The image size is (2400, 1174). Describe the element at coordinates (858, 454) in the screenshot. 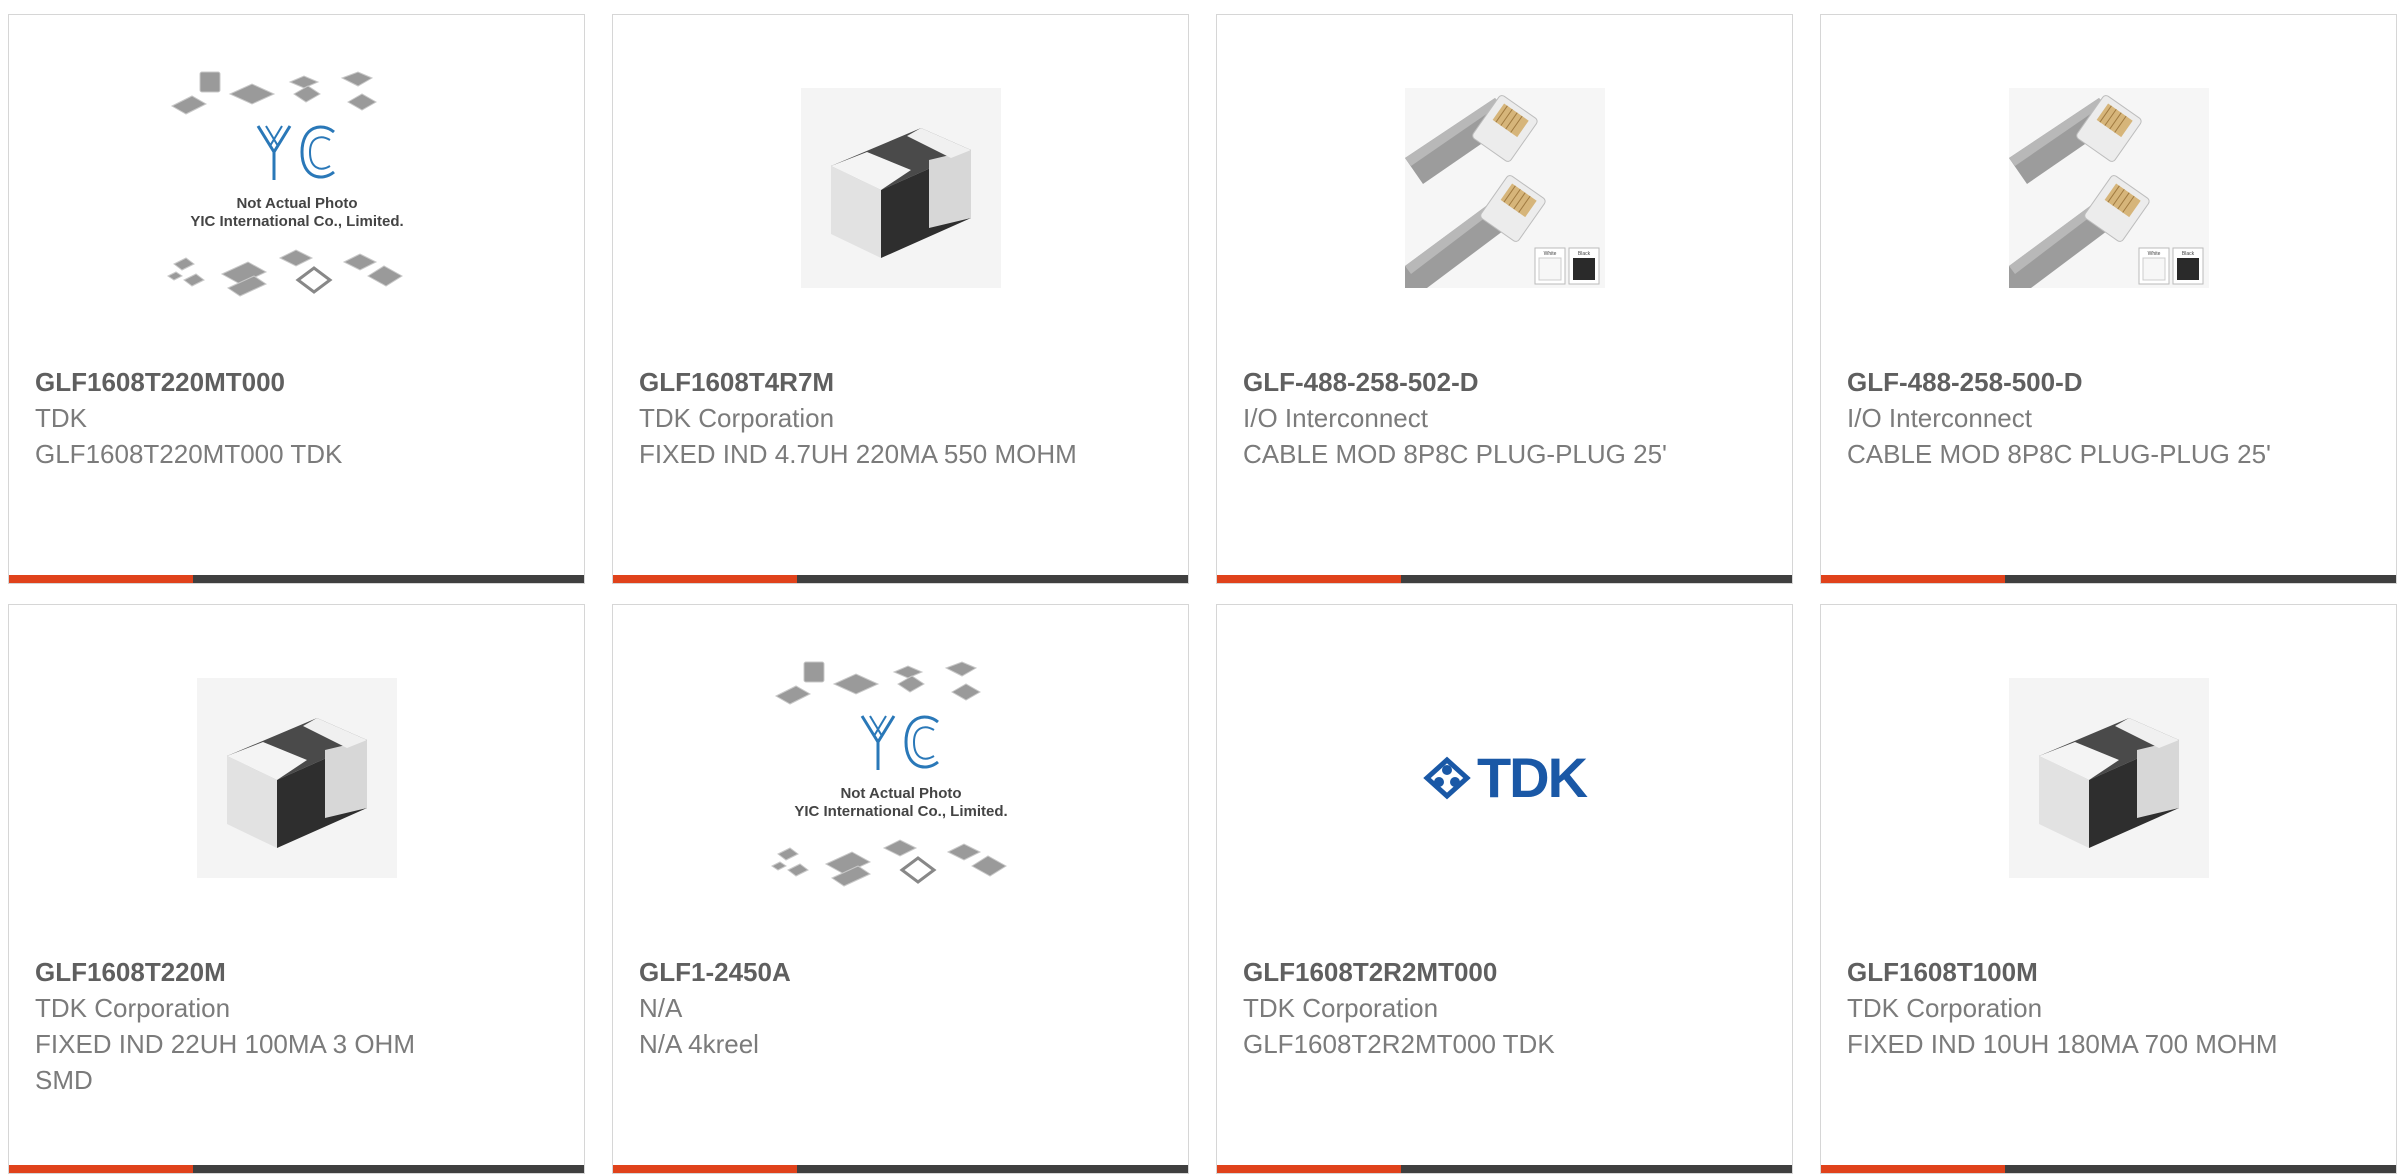

I see `product-description: FIXED IND 4.7UH 220MA 550 MOHM` at that location.